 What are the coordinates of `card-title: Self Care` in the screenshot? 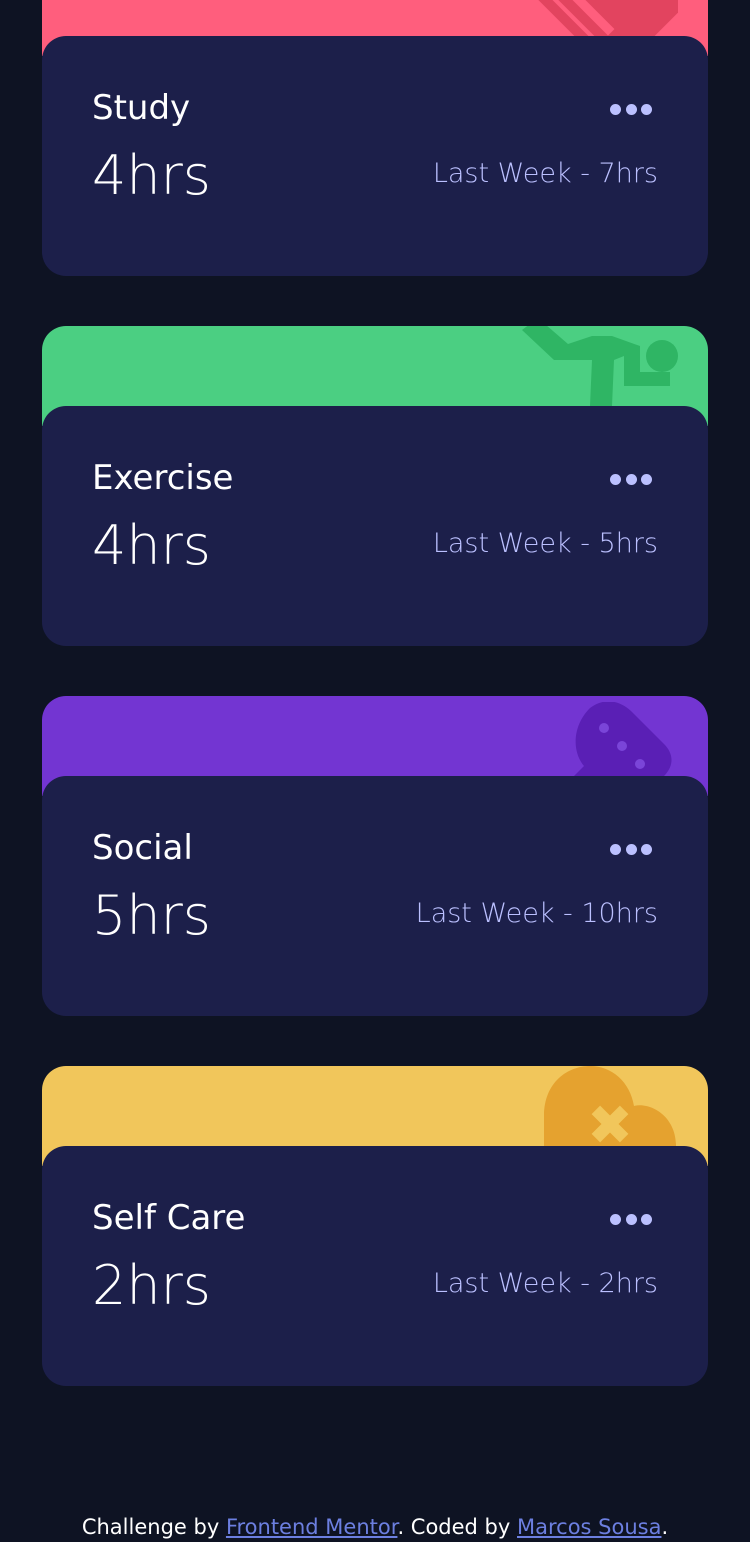 It's located at (169, 1218).